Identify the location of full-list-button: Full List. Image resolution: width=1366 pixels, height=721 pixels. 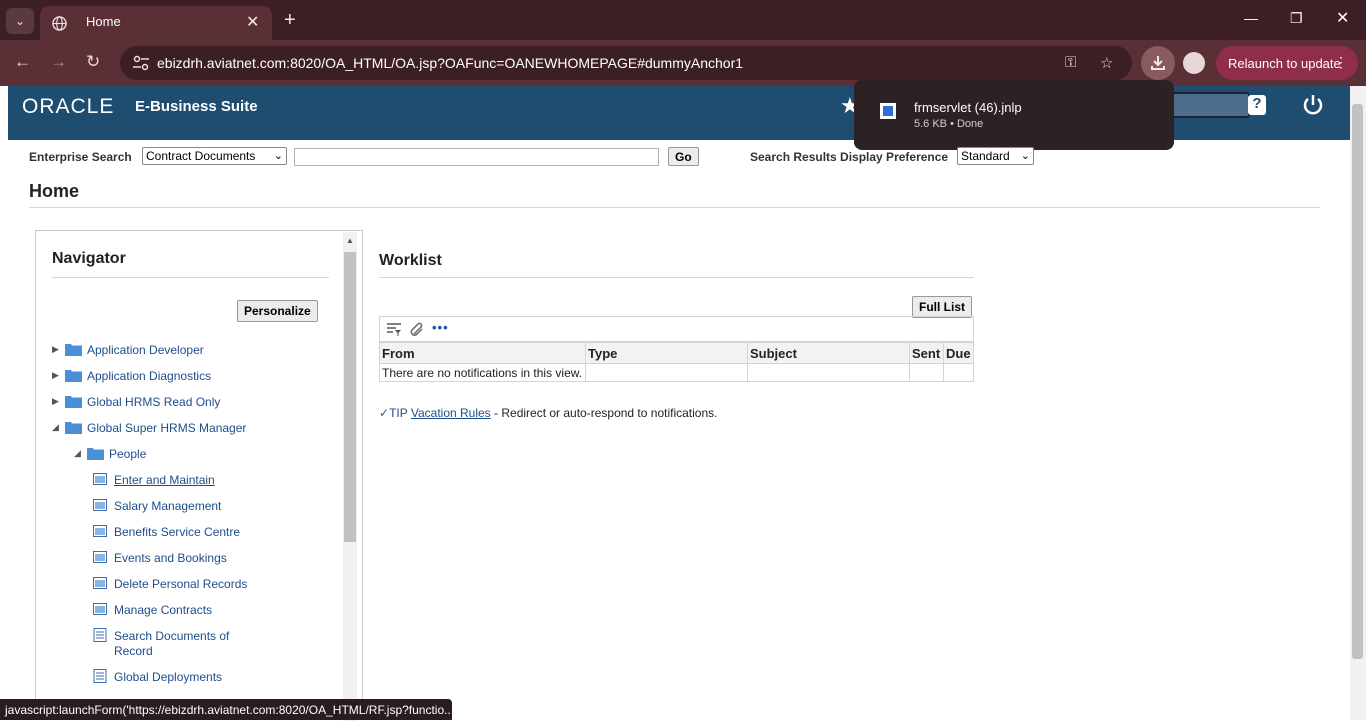
(942, 307).